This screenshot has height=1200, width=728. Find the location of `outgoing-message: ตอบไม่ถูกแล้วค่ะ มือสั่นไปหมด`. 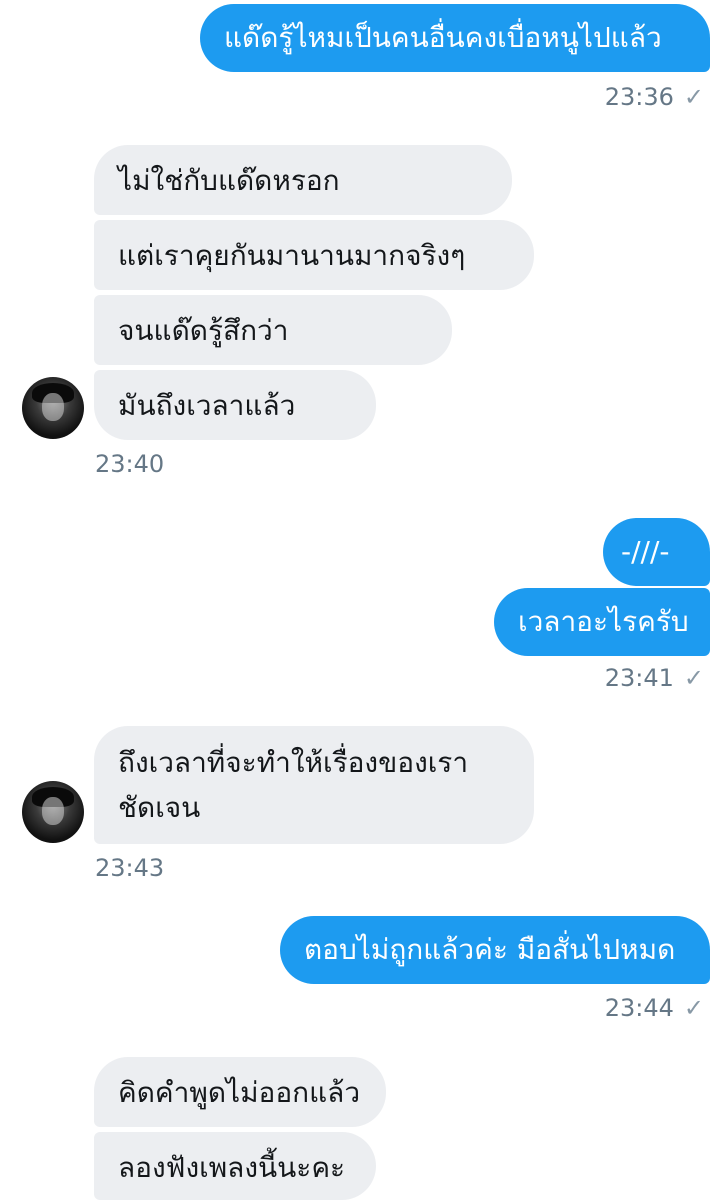

outgoing-message: ตอบไม่ถูกแล้วค่ะ มือสั่นไปหมด is located at coordinates (495, 950).